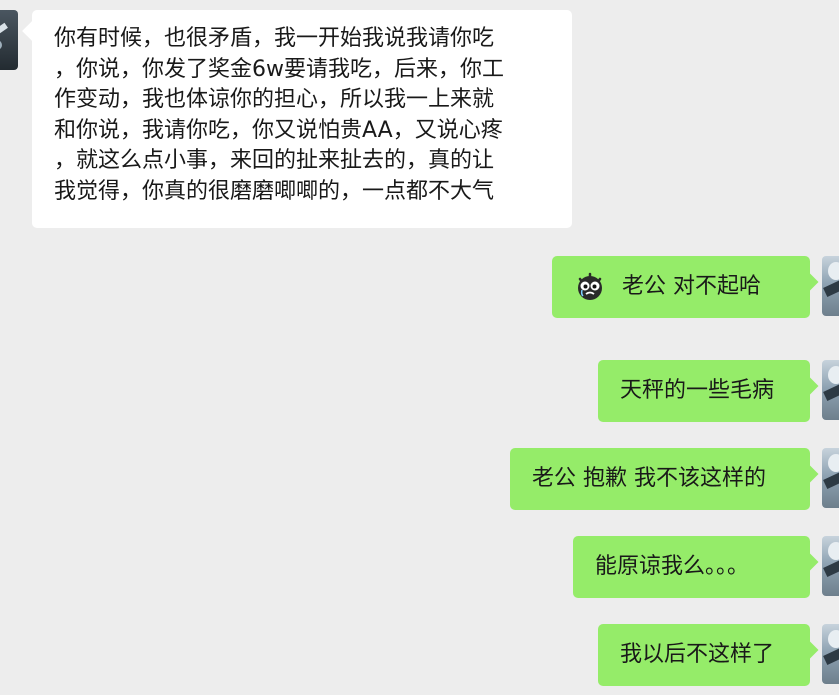 The height and width of the screenshot is (695, 839). I want to click on message-line: 我觉得，你真的很磨磨唧唧的，一点都不大气, so click(274, 191).